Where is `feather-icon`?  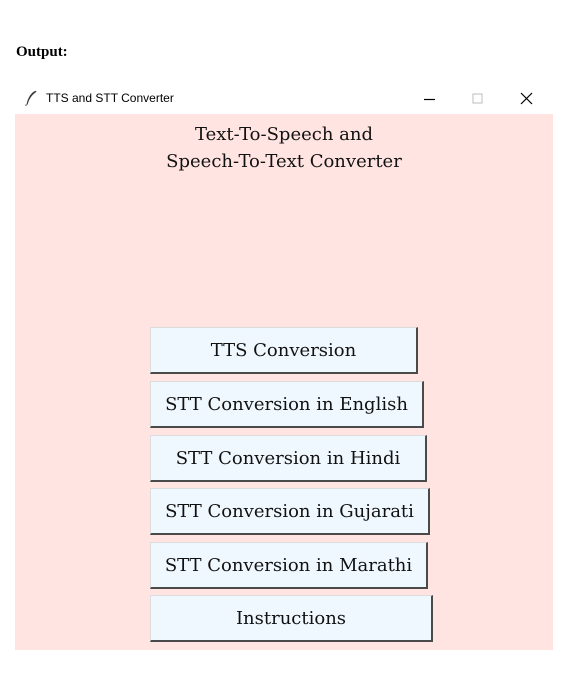
feather-icon is located at coordinates (31, 98).